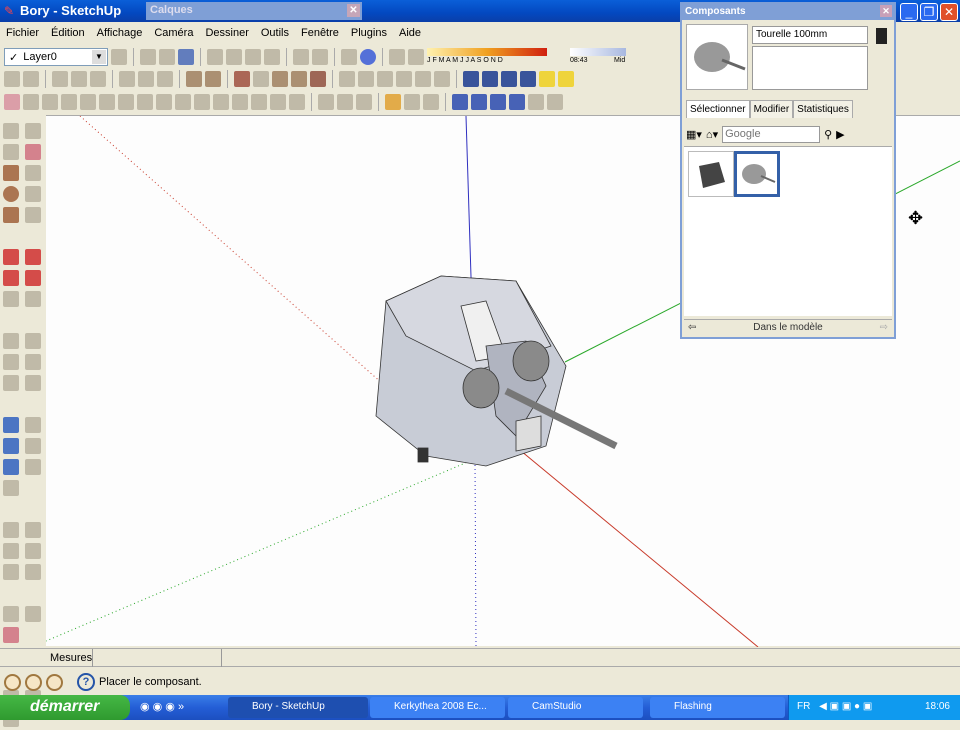  What do you see at coordinates (33, 467) in the screenshot?
I see `previous-icon` at bounding box center [33, 467].